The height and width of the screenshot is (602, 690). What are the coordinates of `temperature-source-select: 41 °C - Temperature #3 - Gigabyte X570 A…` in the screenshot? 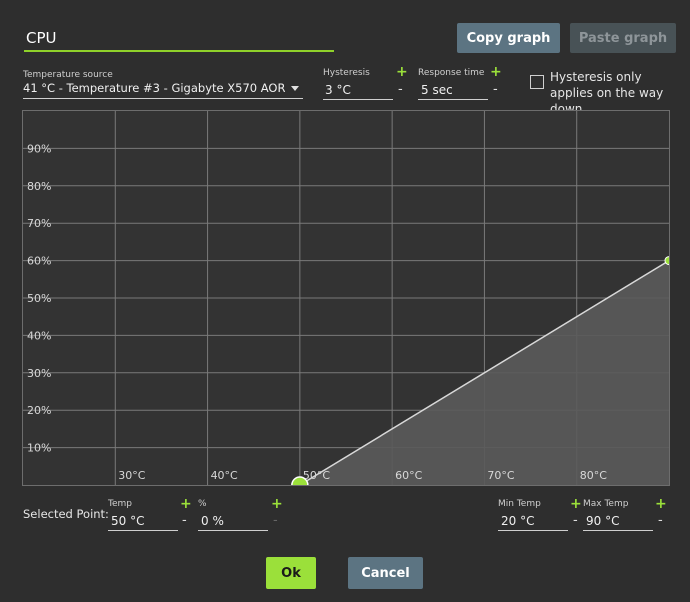 It's located at (163, 89).